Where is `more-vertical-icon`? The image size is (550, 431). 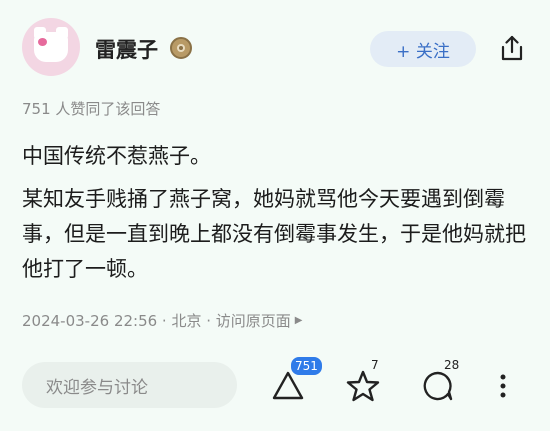
more-vertical-icon is located at coordinates (503, 386).